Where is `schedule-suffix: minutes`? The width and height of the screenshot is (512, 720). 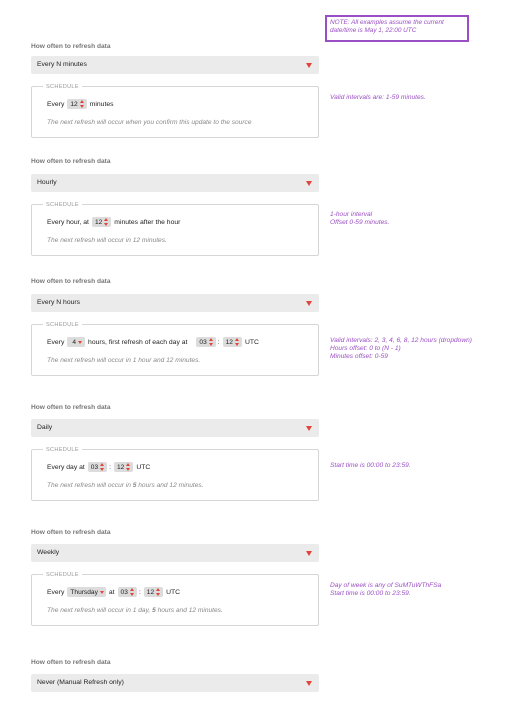 schedule-suffix: minutes is located at coordinates (101, 104).